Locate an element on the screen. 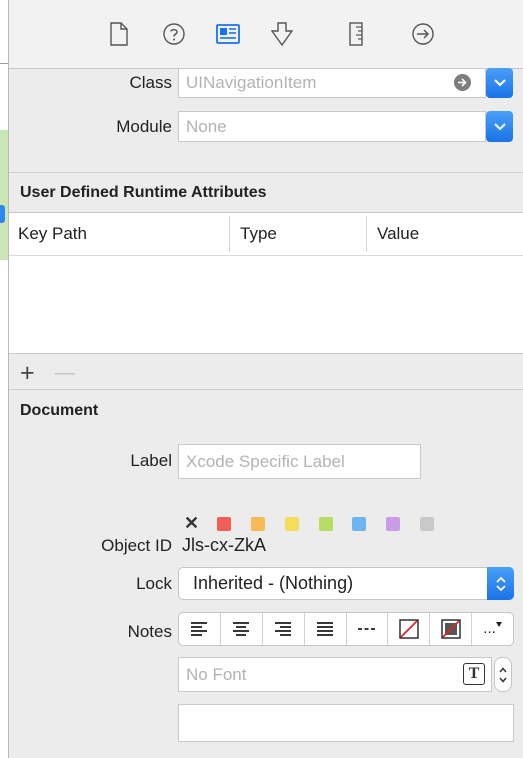 The width and height of the screenshot is (523, 758). no-color-icon is located at coordinates (409, 629).